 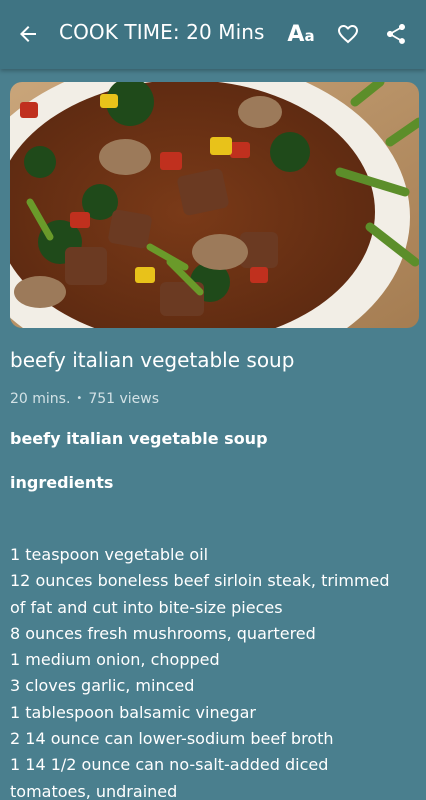 I want to click on share-icon, so click(x=396, y=34).